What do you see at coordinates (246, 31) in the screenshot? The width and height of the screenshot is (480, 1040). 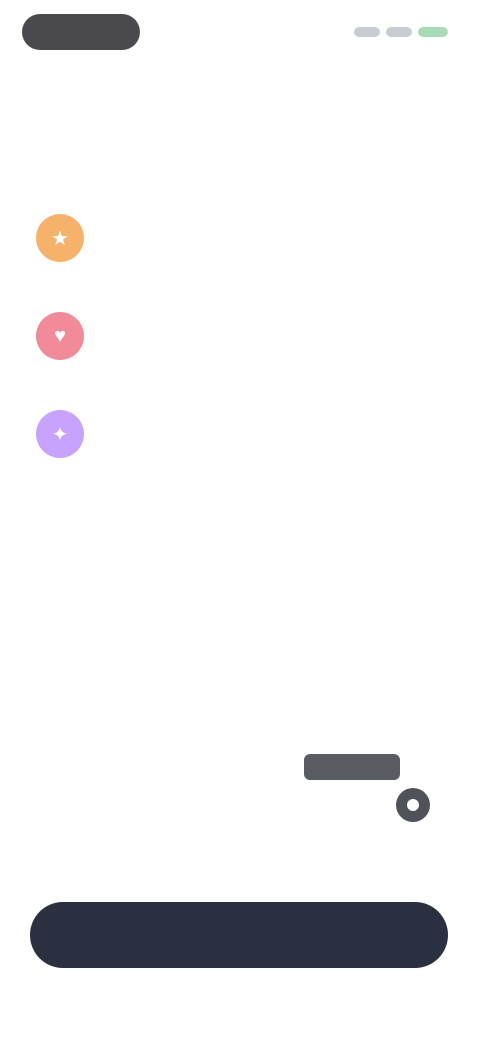 I see `top-center-link` at bounding box center [246, 31].